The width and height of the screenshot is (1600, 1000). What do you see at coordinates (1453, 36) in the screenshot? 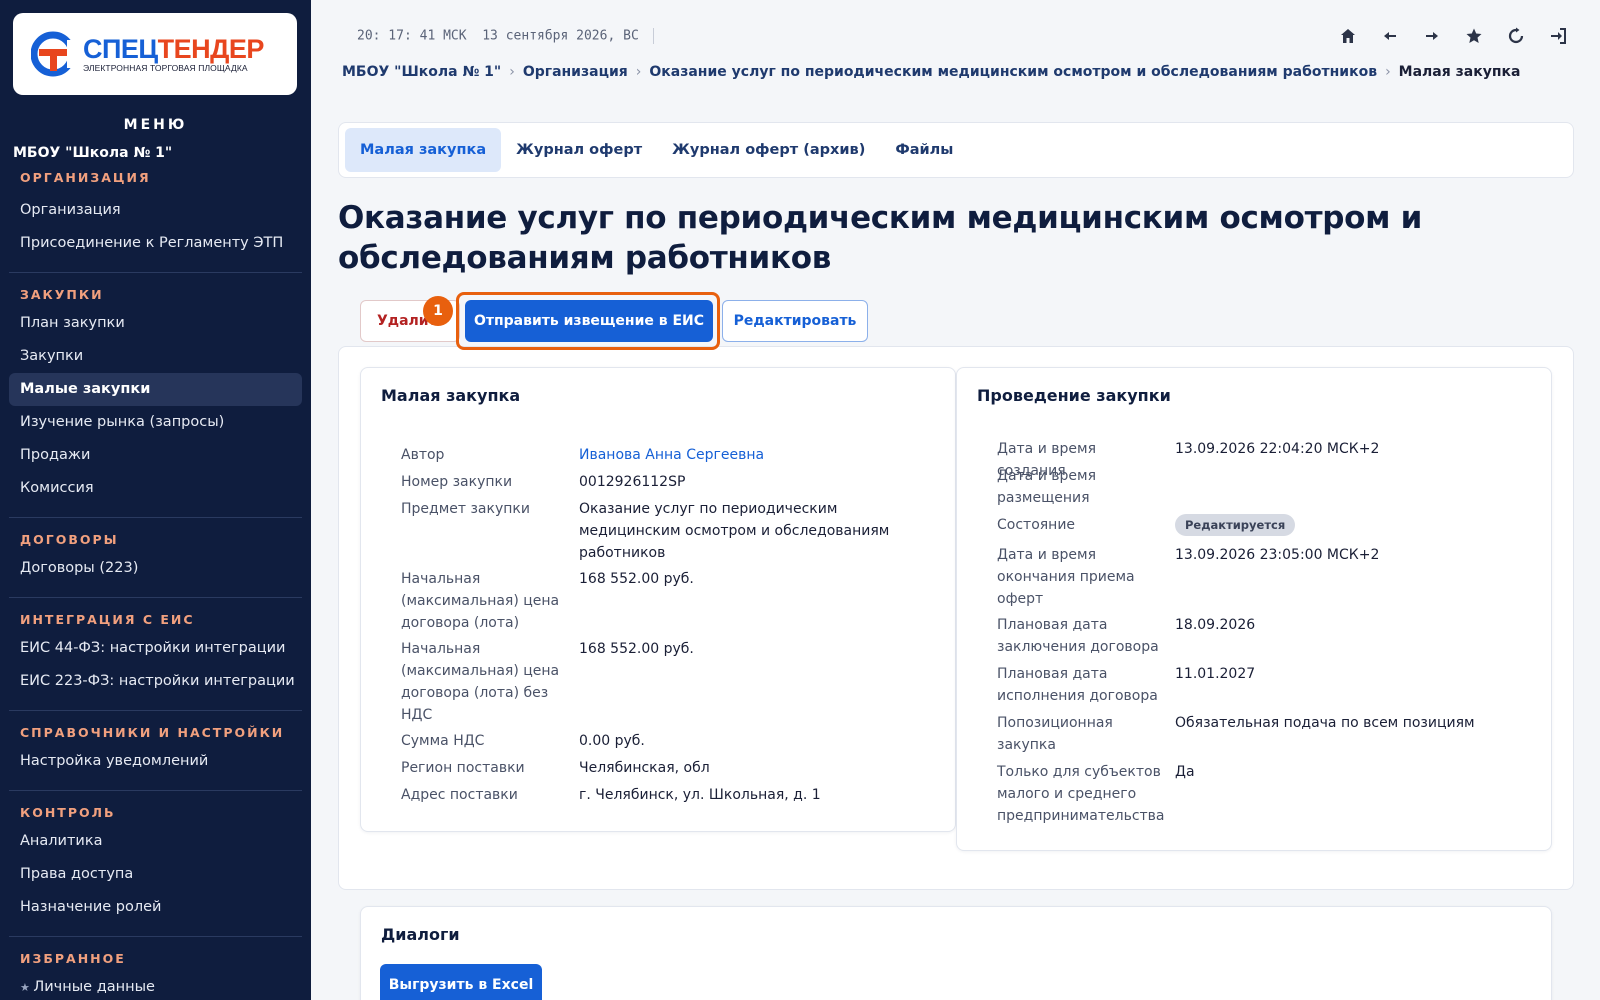
I see `top-toolbar` at bounding box center [1453, 36].